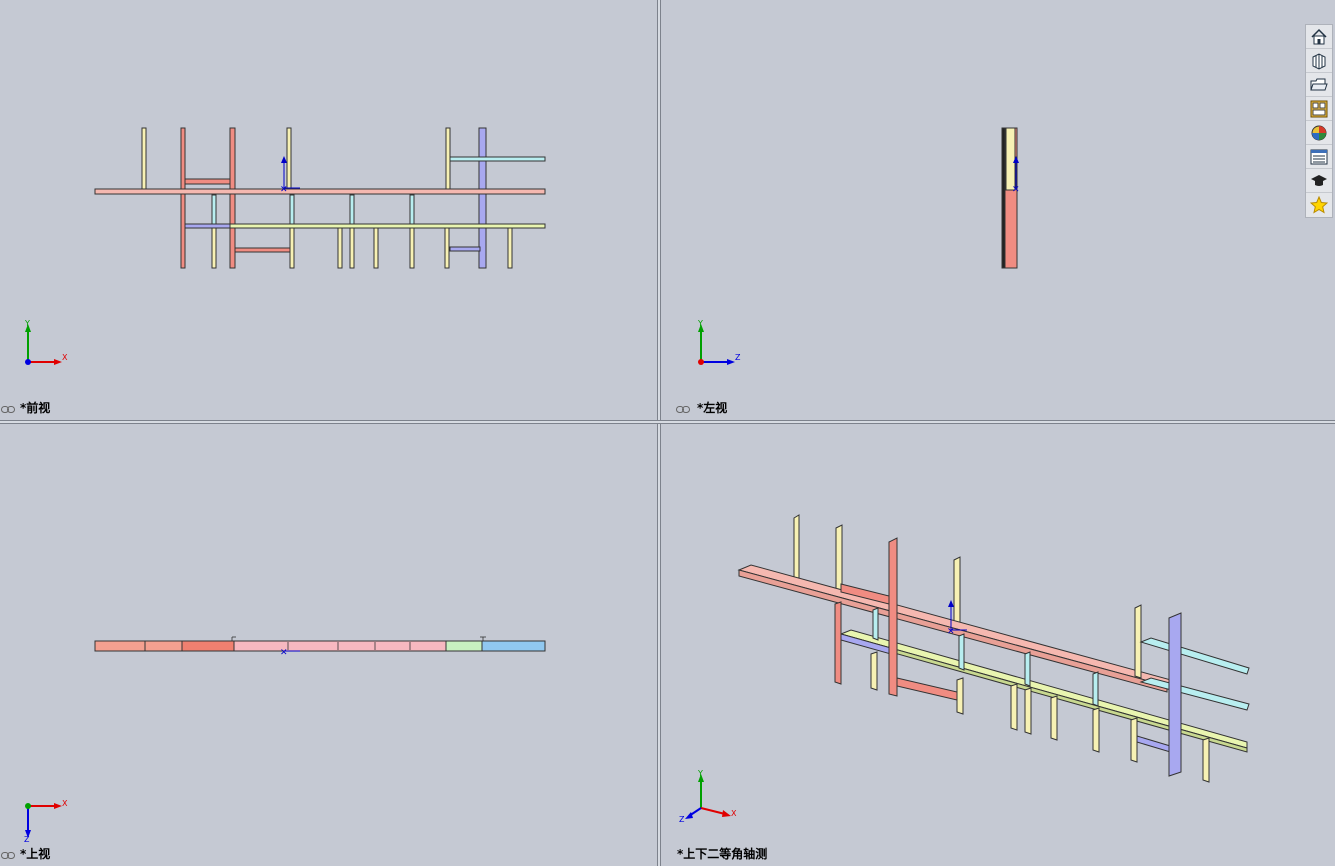 The image size is (1335, 866). I want to click on axis-triad: X Z, so click(46, 820).